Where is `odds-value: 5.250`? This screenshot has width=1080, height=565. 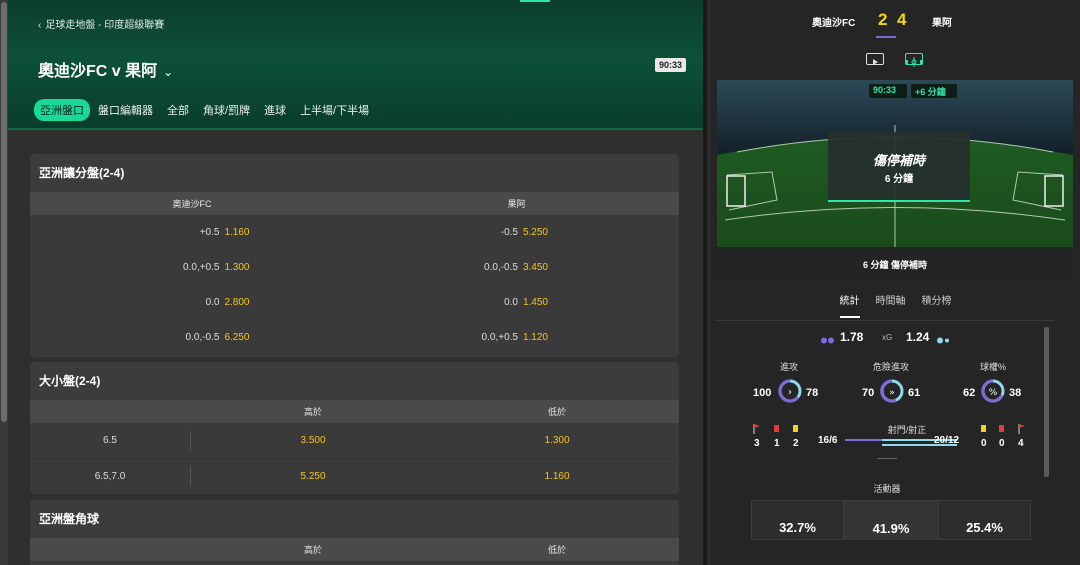 odds-value: 5.250 is located at coordinates (535, 232).